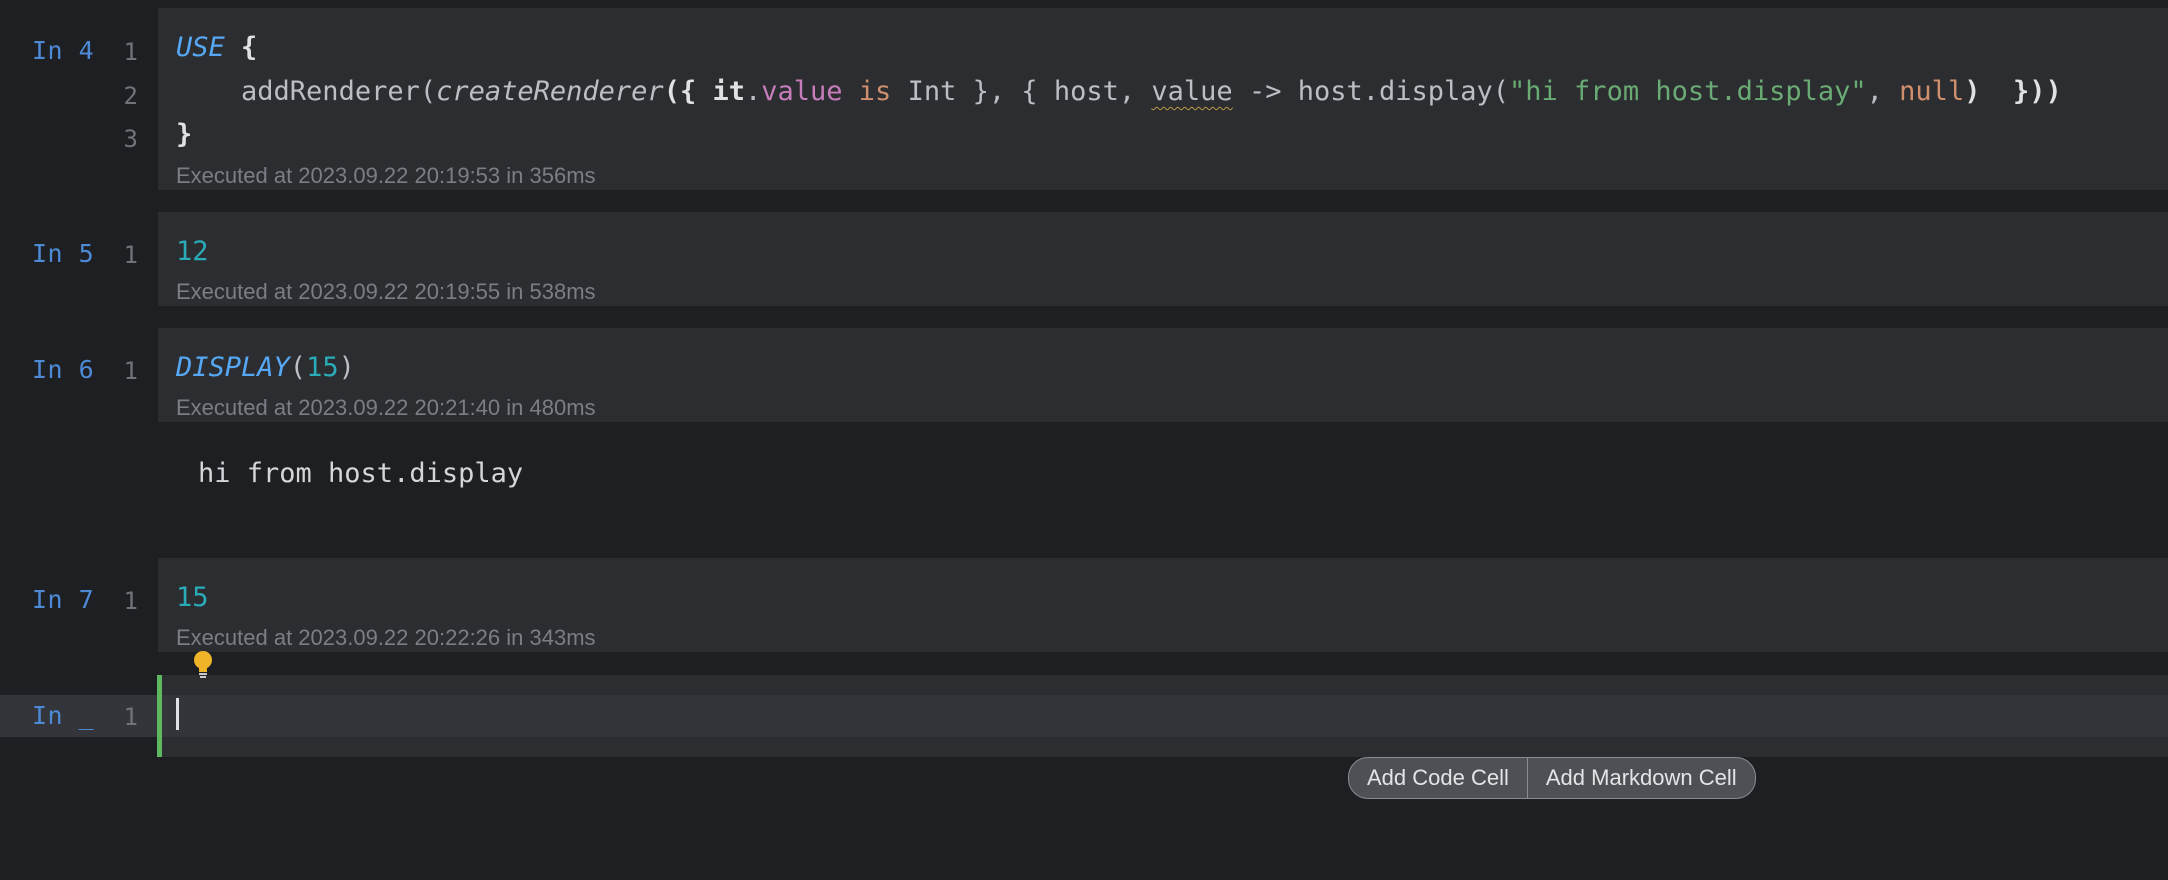 The image size is (2168, 880). Describe the element at coordinates (63, 715) in the screenshot. I see `cell-label: In _` at that location.